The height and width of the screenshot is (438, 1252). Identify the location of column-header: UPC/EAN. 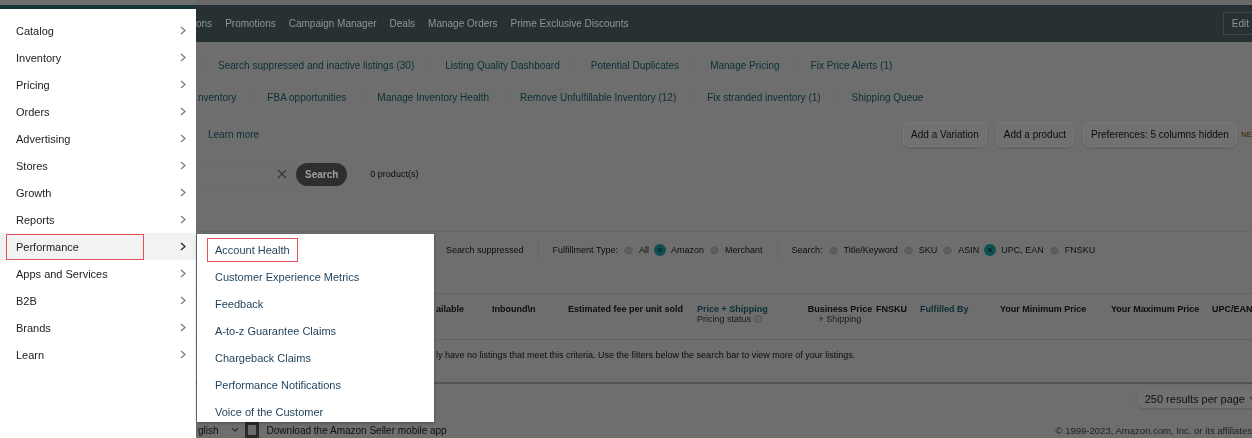
(1232, 309).